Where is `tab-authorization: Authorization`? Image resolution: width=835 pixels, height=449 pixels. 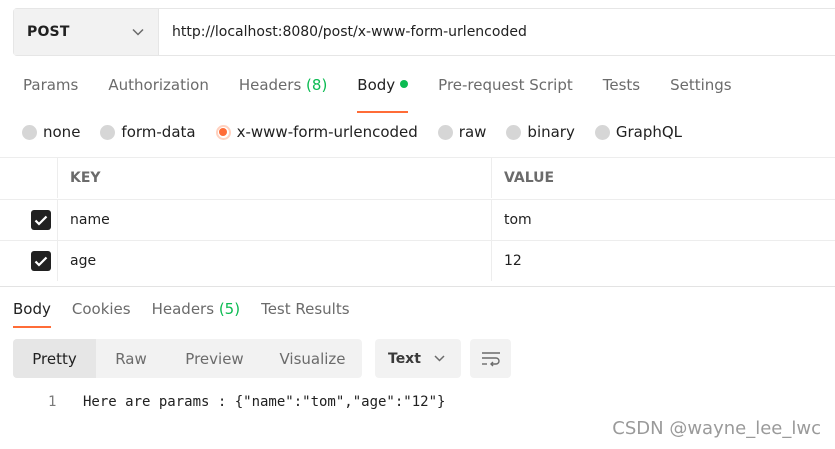
tab-authorization: Authorization is located at coordinates (158, 88).